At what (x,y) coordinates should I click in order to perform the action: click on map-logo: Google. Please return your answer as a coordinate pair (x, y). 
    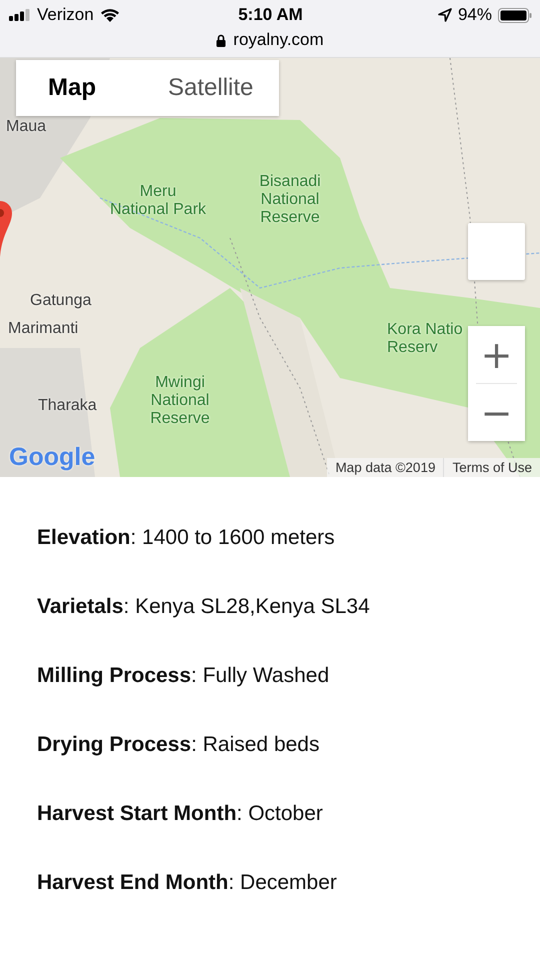
    Looking at the image, I should click on (52, 457).